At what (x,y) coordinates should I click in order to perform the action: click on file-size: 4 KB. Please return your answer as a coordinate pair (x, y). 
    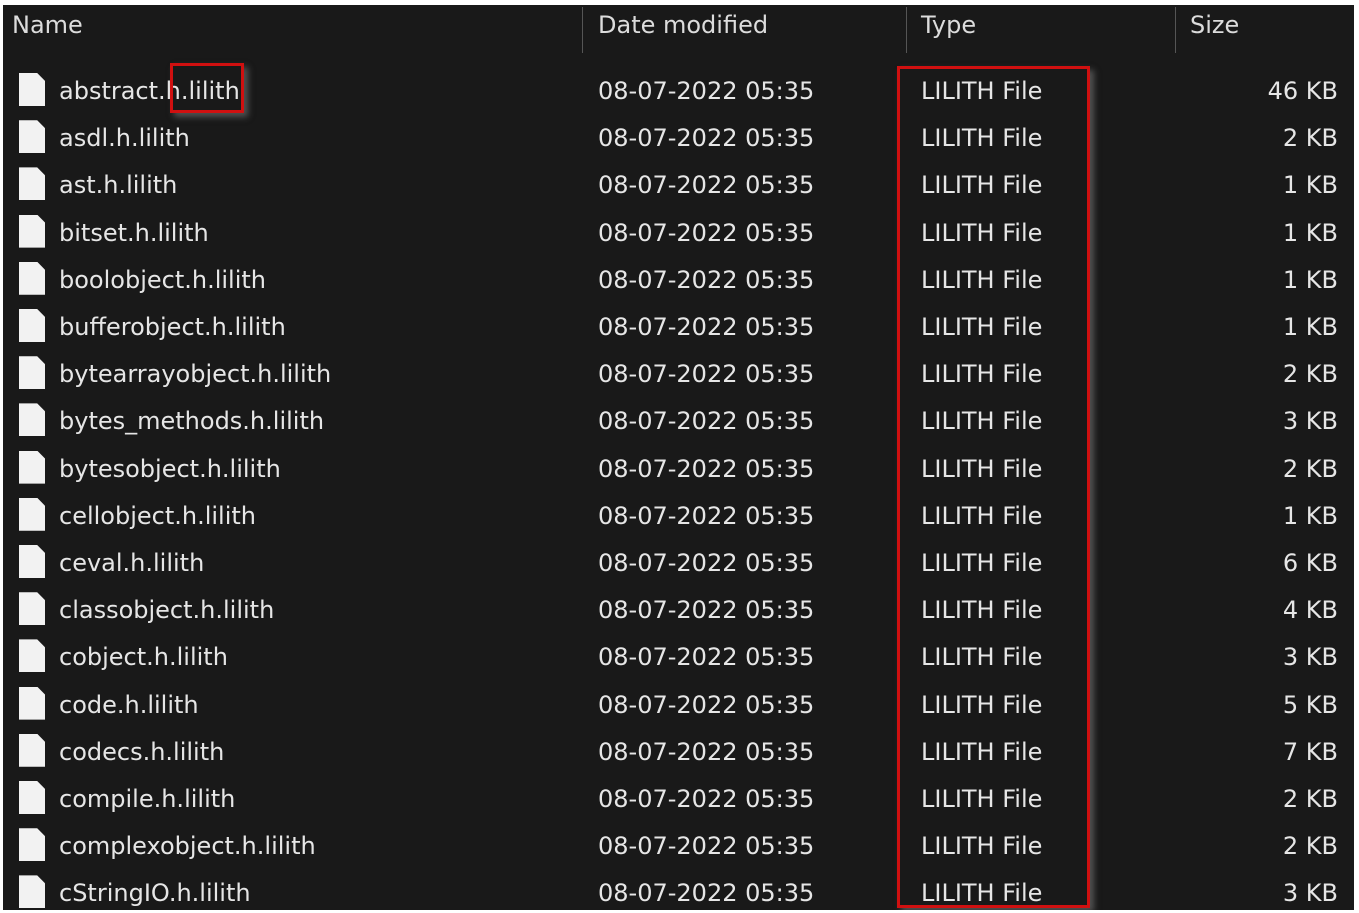
    Looking at the image, I should click on (1310, 610).